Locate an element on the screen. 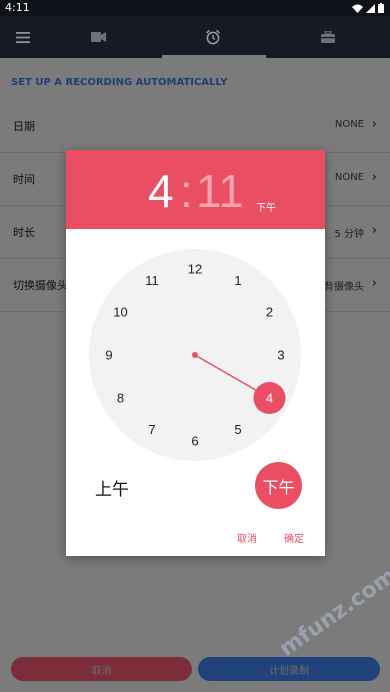  watermark-logo: mfunz.com is located at coordinates (332, 612).